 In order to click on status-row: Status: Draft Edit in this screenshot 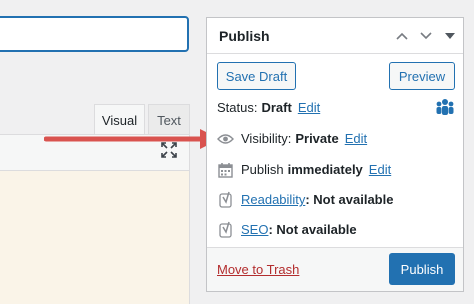, I will do `click(268, 107)`.